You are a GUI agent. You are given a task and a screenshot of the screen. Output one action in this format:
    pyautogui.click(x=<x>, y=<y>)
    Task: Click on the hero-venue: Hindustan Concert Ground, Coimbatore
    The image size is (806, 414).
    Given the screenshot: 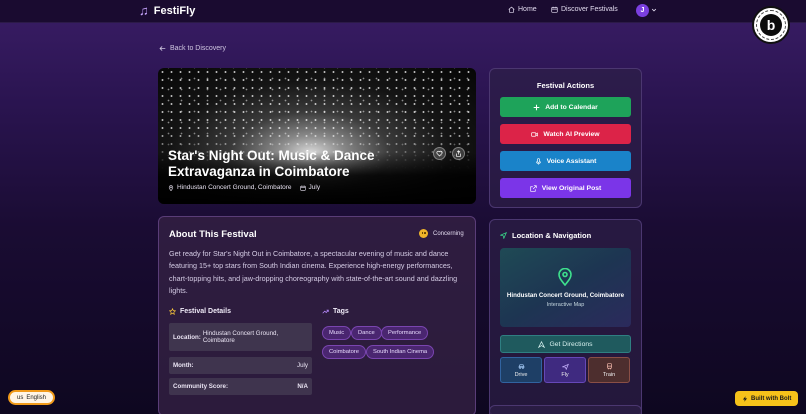 What is the action you would take?
    pyautogui.click(x=230, y=187)
    